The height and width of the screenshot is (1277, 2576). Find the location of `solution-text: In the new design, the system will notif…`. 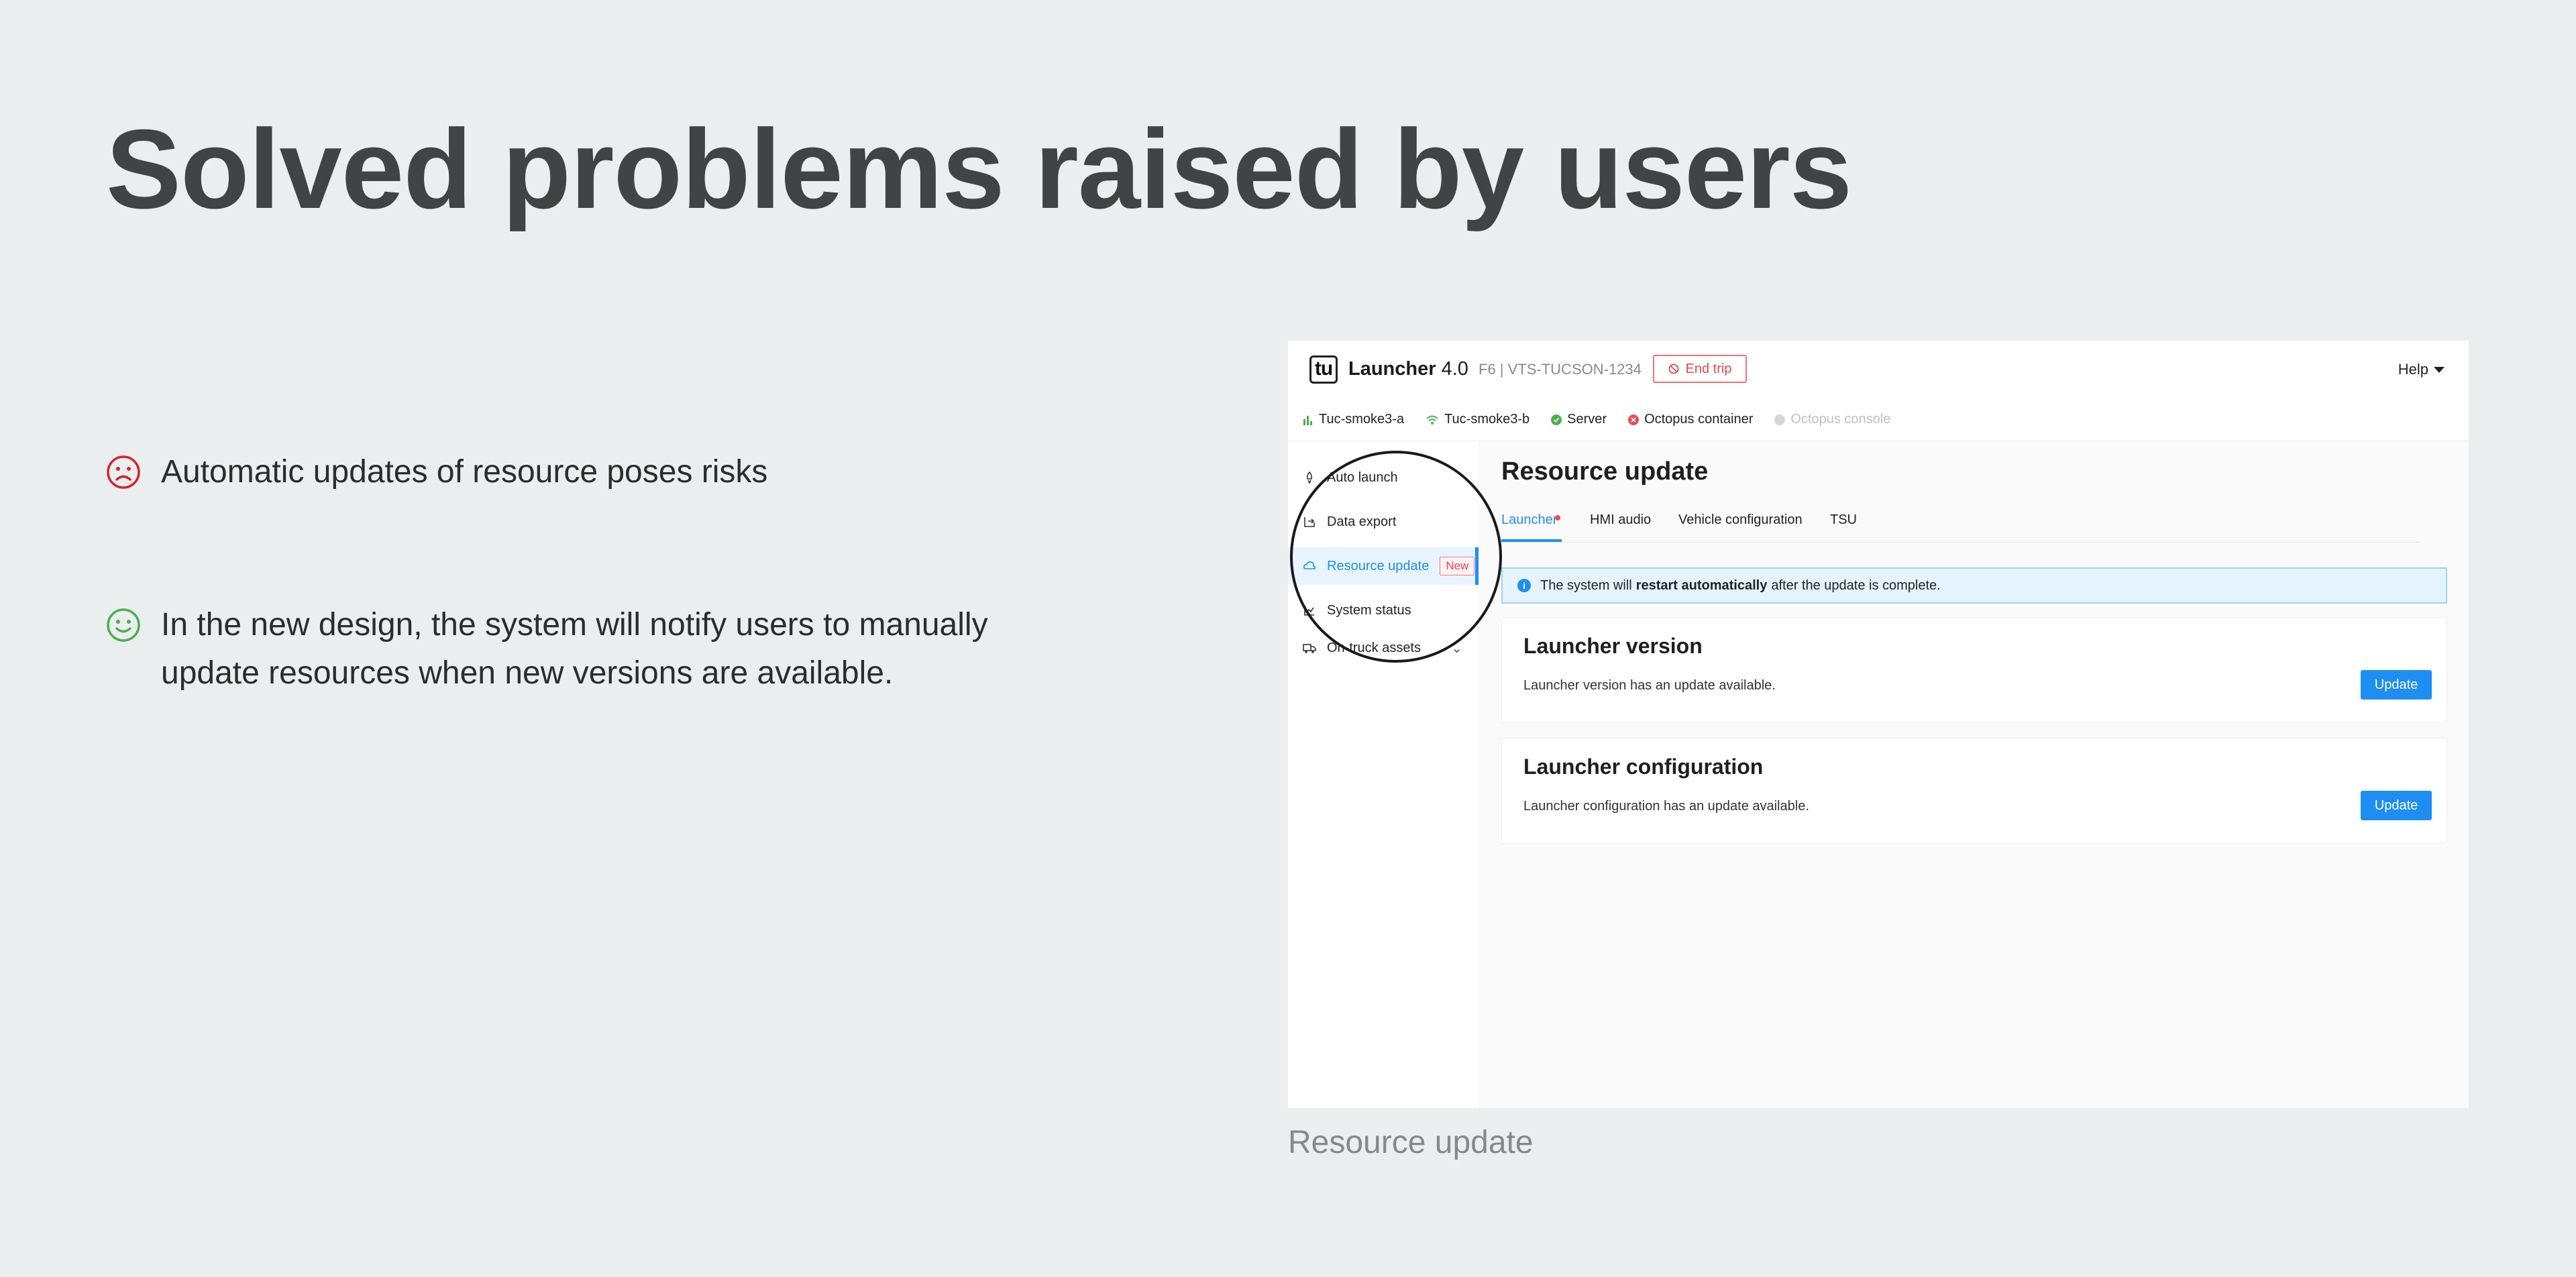

solution-text: In the new design, the system will notif… is located at coordinates (574, 649).